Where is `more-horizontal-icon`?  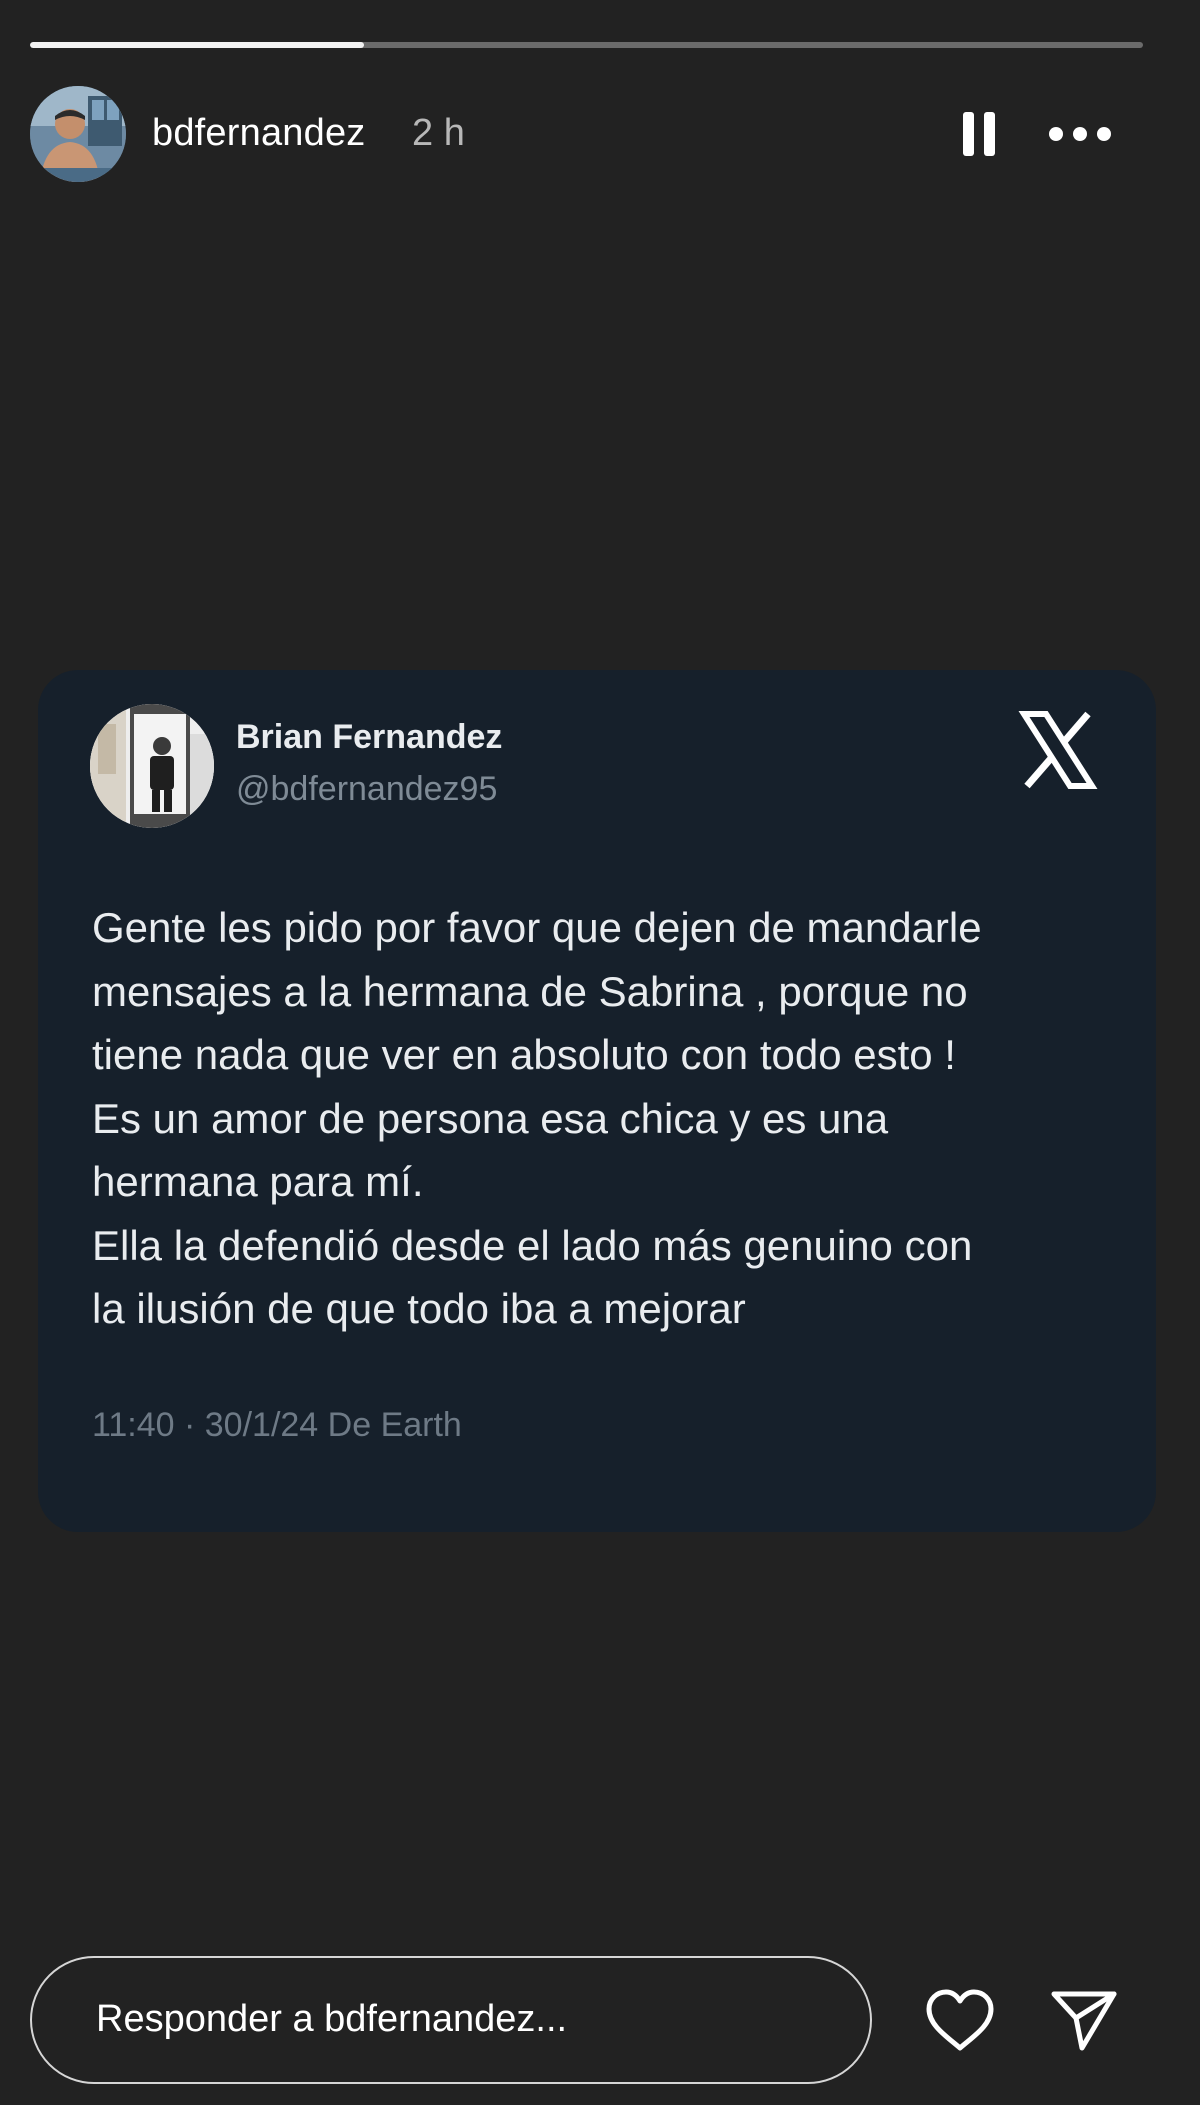
more-horizontal-icon is located at coordinates (1080, 134).